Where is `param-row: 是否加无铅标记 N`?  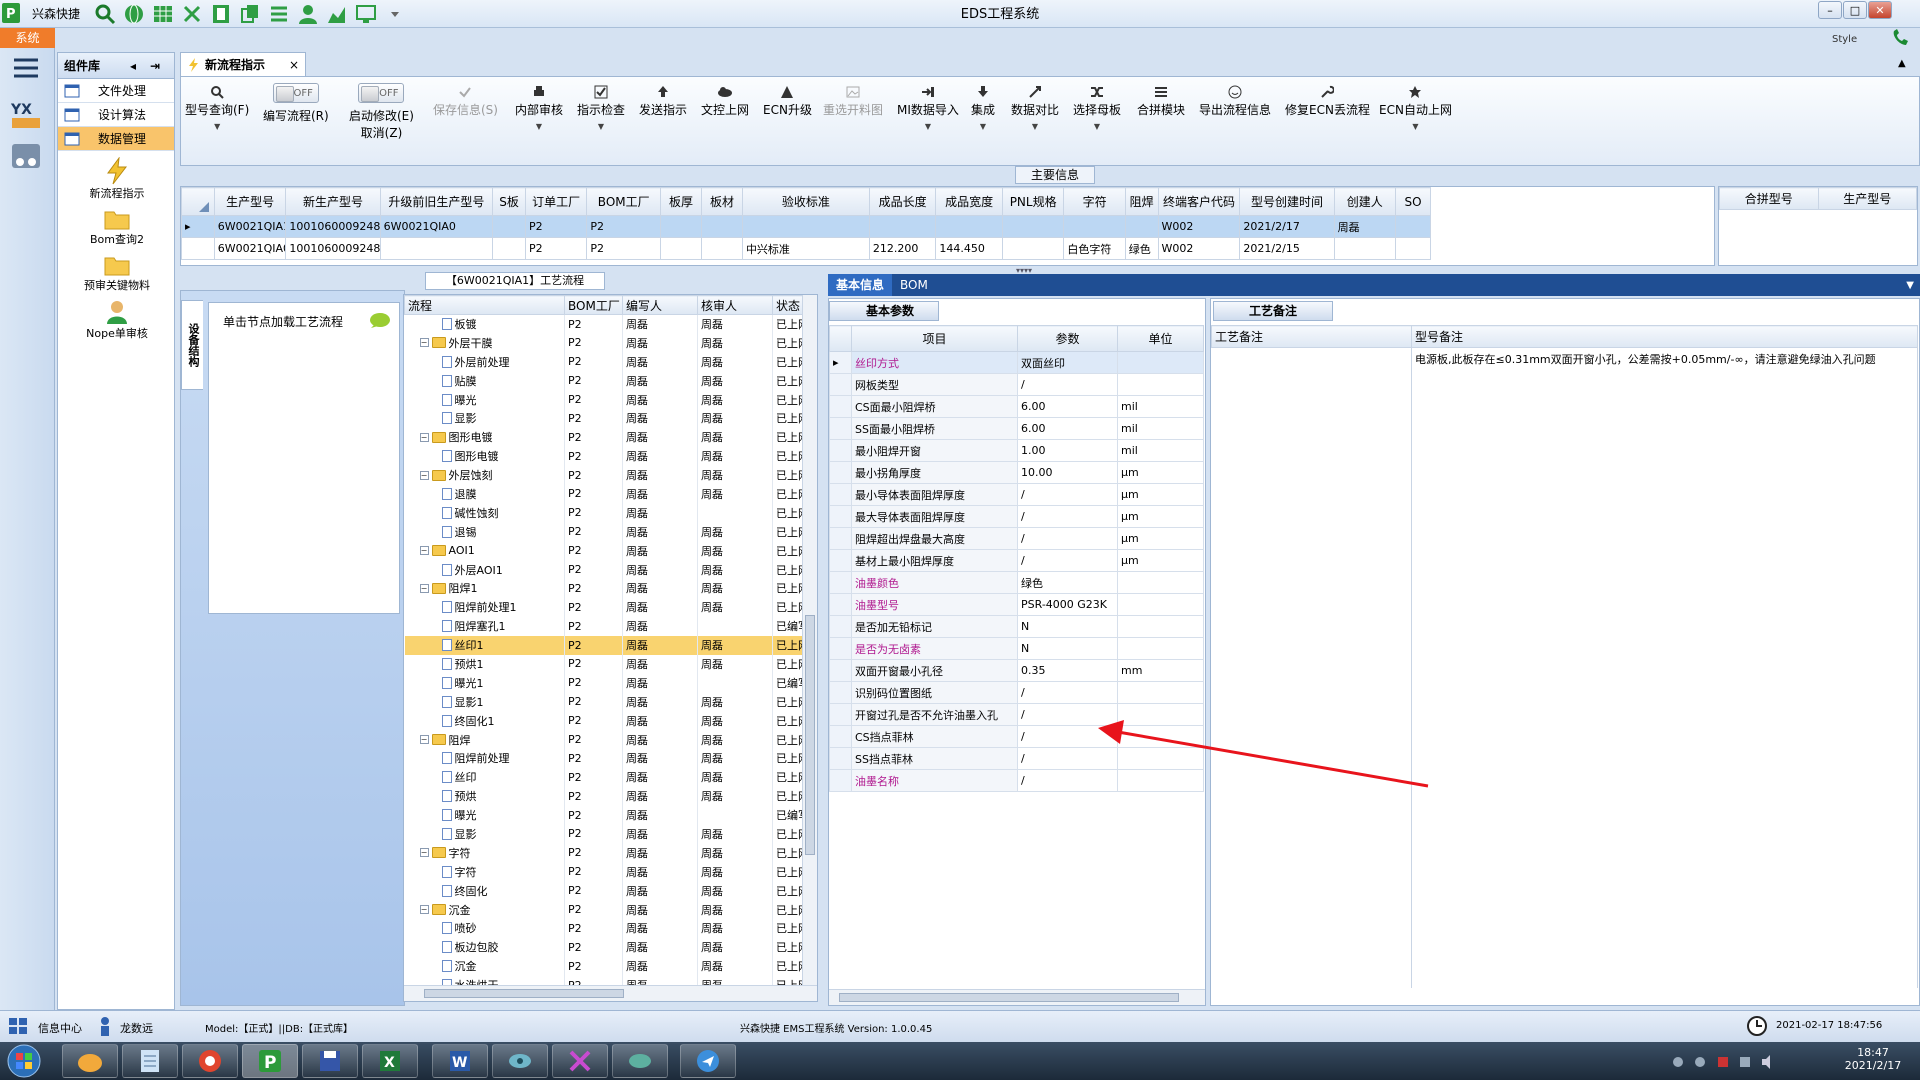 param-row: 是否加无铅标记 N is located at coordinates (1016, 626).